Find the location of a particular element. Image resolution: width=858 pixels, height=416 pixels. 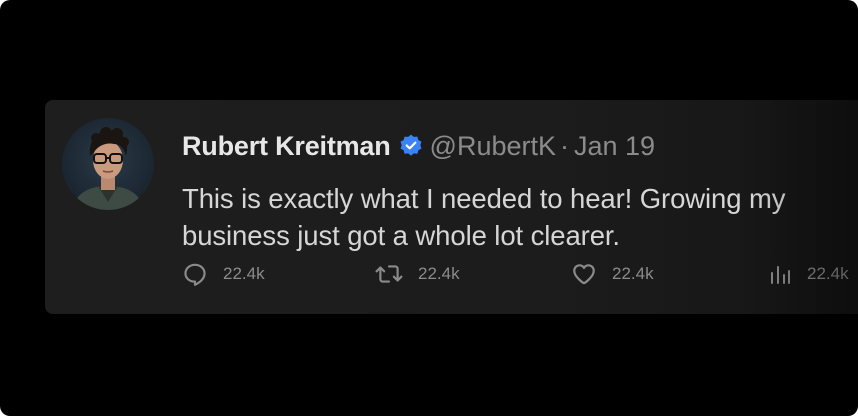

tweet-actions: 22.4k 22.4k 22.4k 22.4k is located at coordinates (520, 274).